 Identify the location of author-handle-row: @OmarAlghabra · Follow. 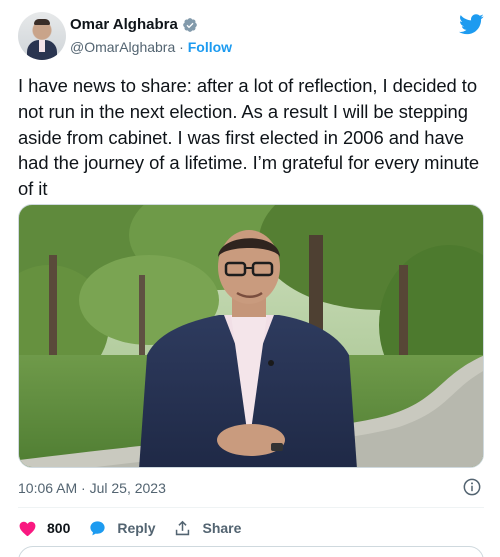
(151, 47).